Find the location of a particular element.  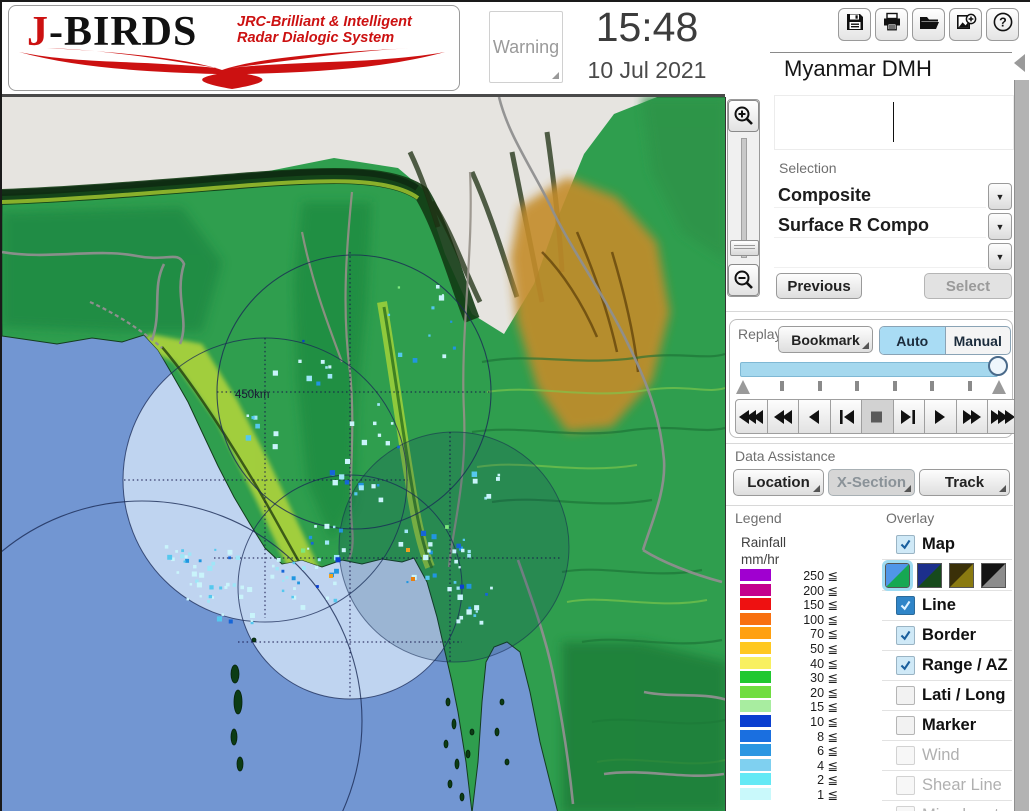

legend-value: 250 ≦ is located at coordinates (820, 576).